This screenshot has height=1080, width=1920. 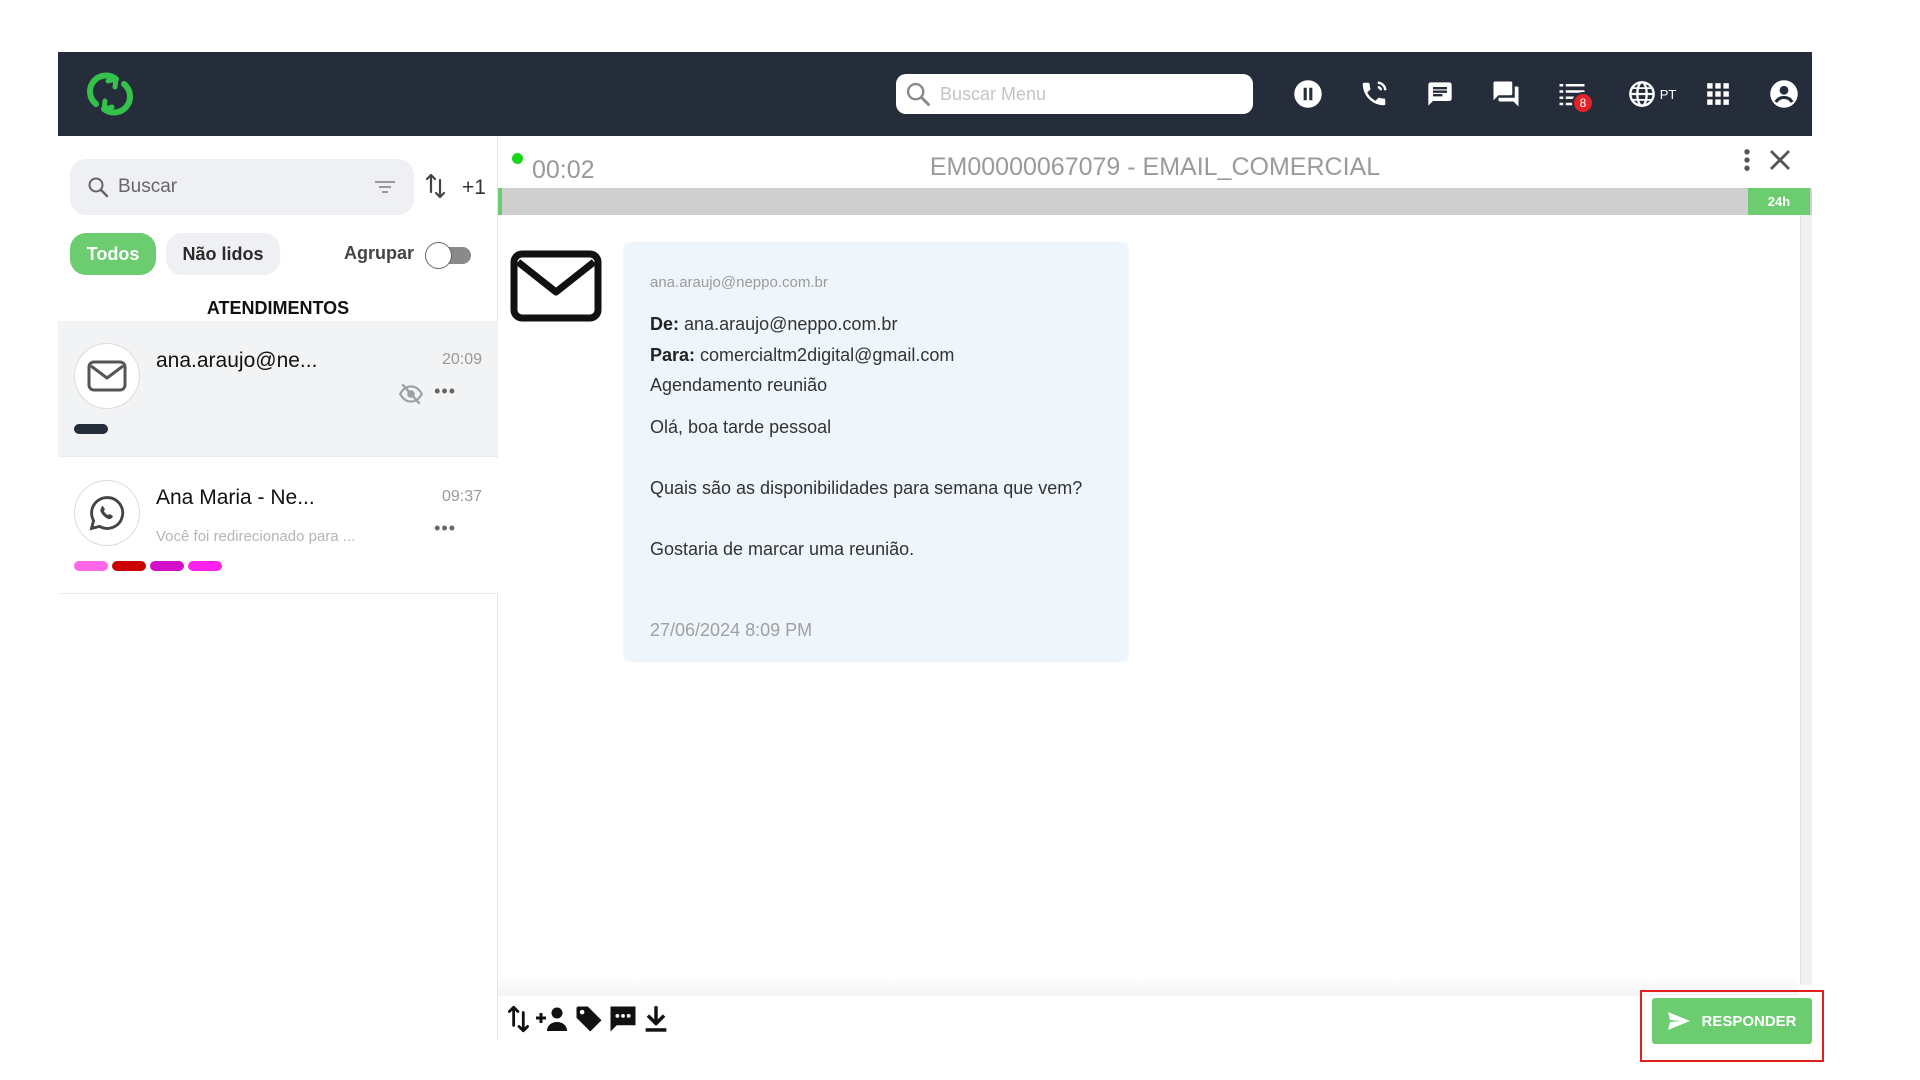 What do you see at coordinates (379, 253) in the screenshot?
I see `group-toggle-label: Agrupar` at bounding box center [379, 253].